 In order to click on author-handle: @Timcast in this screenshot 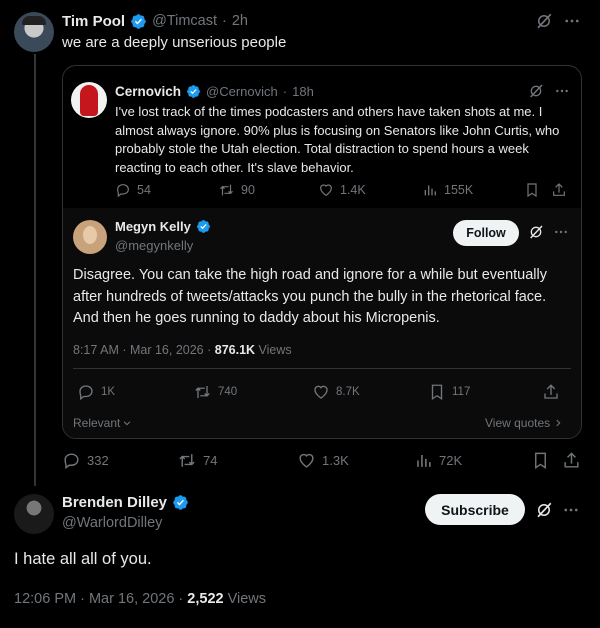, I will do `click(184, 21)`.